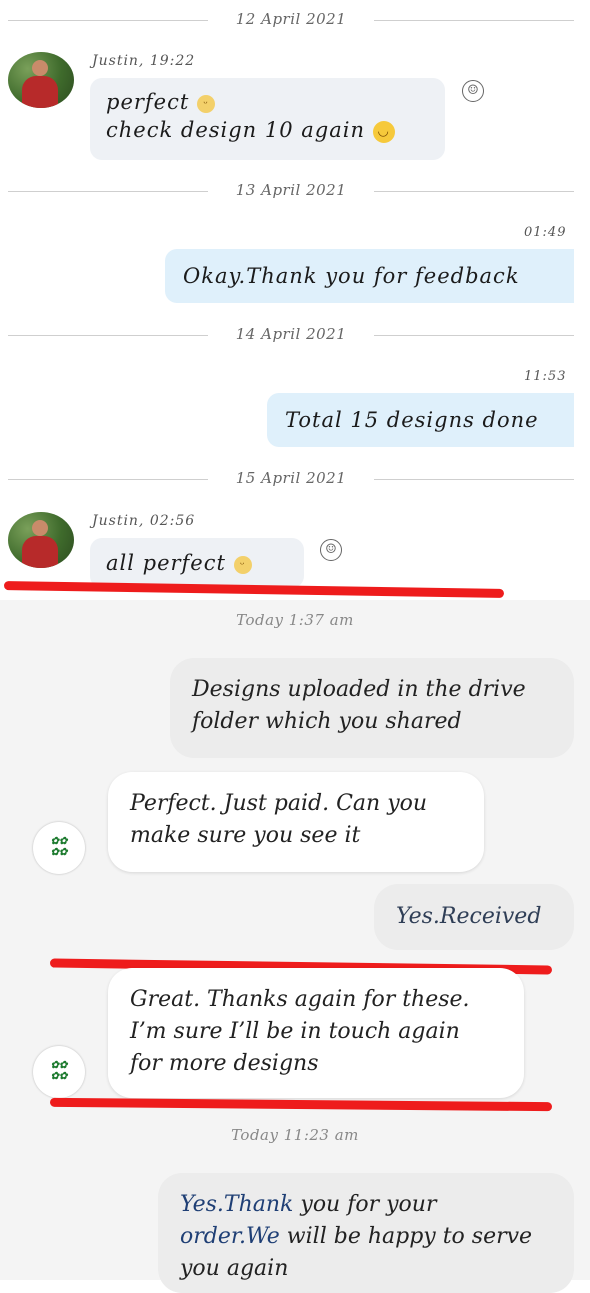 This screenshot has width=590, height=1293. What do you see at coordinates (213, 1236) in the screenshot?
I see `message-text: order.` at bounding box center [213, 1236].